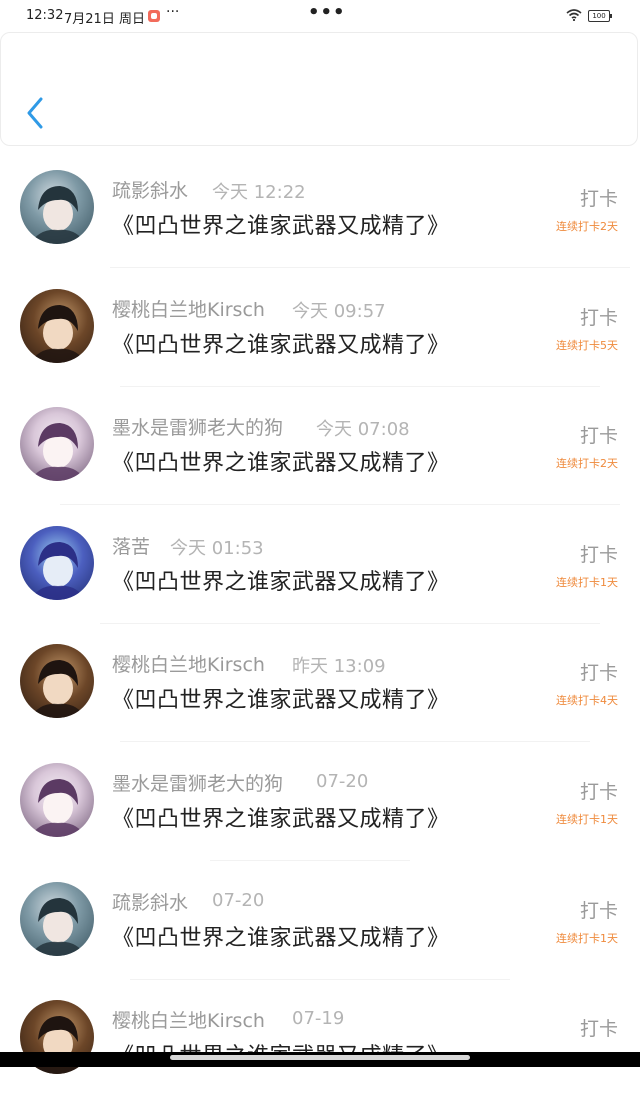  I want to click on status-time: 12:32, so click(45, 15).